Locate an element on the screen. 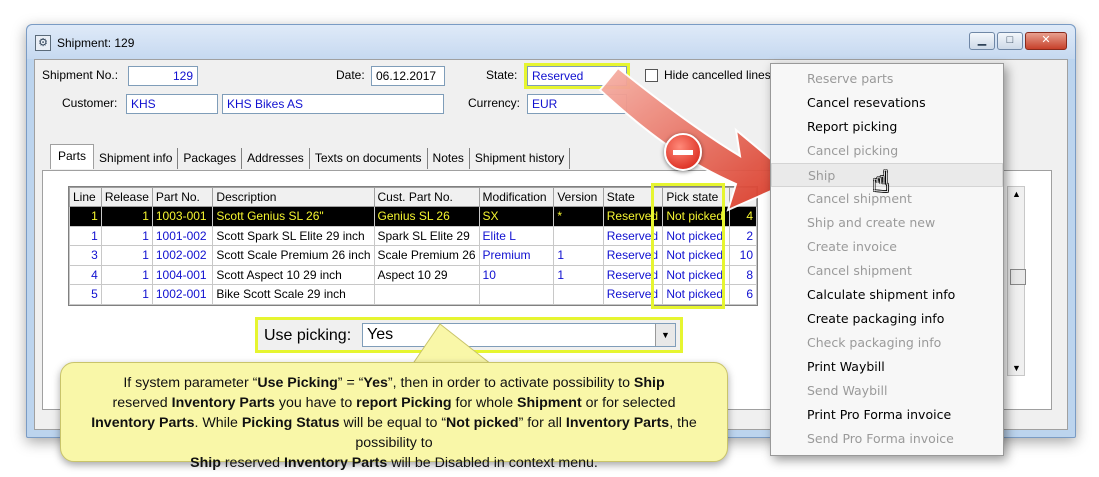 This screenshot has width=1099, height=477. menu-item: Cancel picking is located at coordinates (887, 151).